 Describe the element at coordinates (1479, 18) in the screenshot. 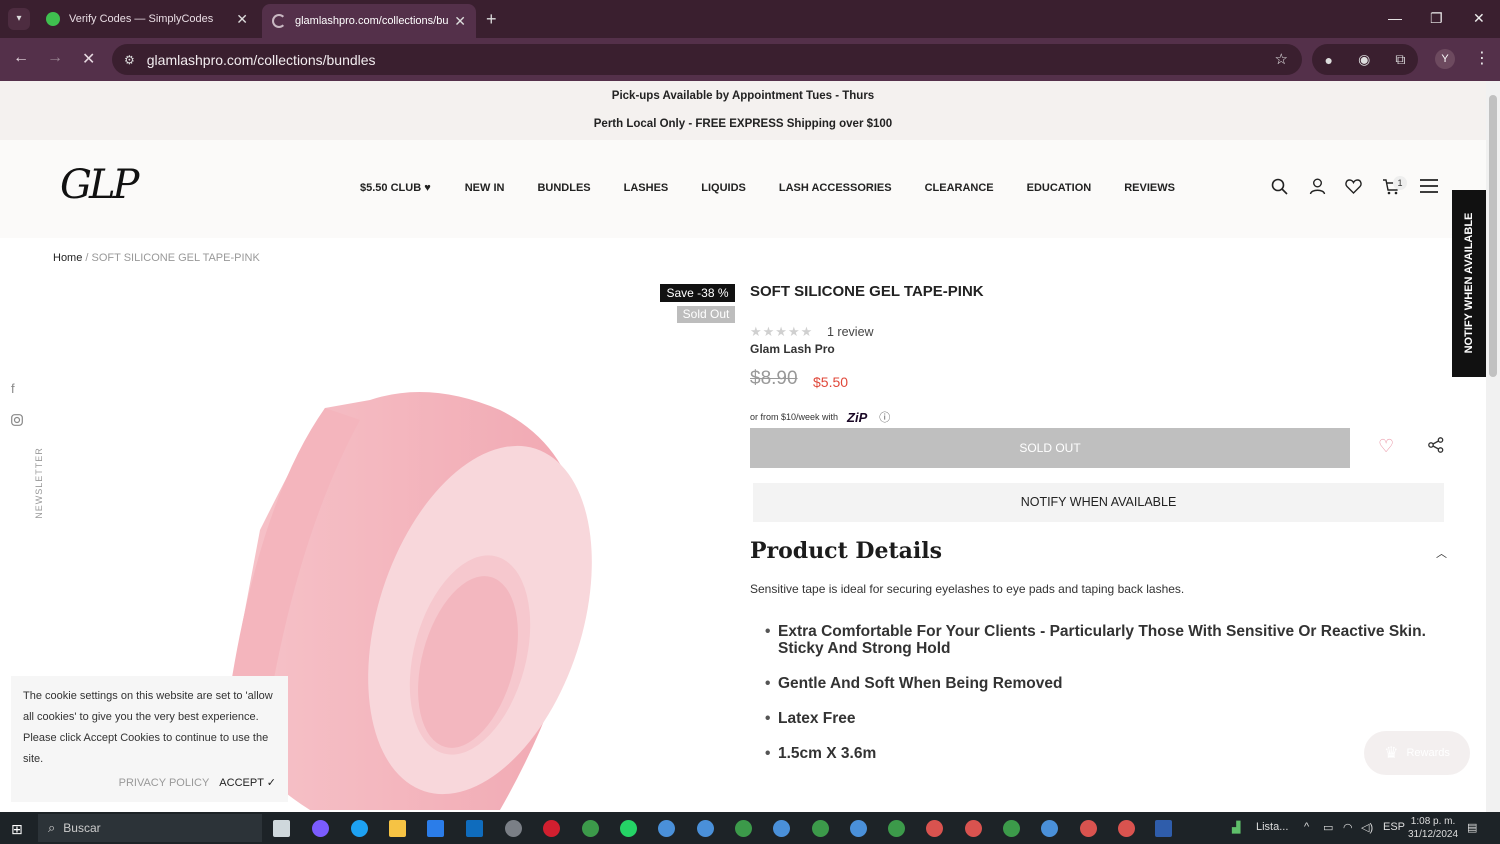

I see `close-window-icon: ✕` at that location.